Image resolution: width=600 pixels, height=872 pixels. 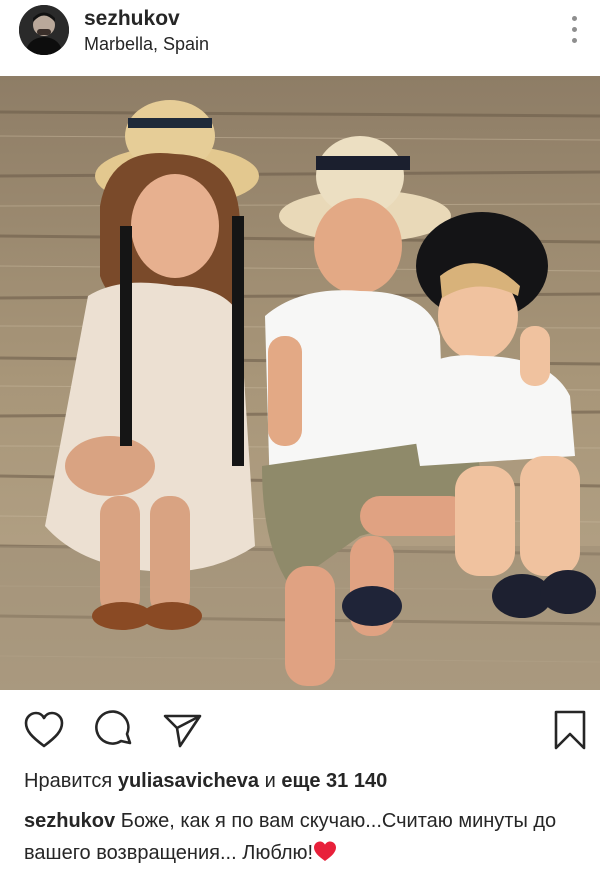 I want to click on share-button, so click(x=182, y=730).